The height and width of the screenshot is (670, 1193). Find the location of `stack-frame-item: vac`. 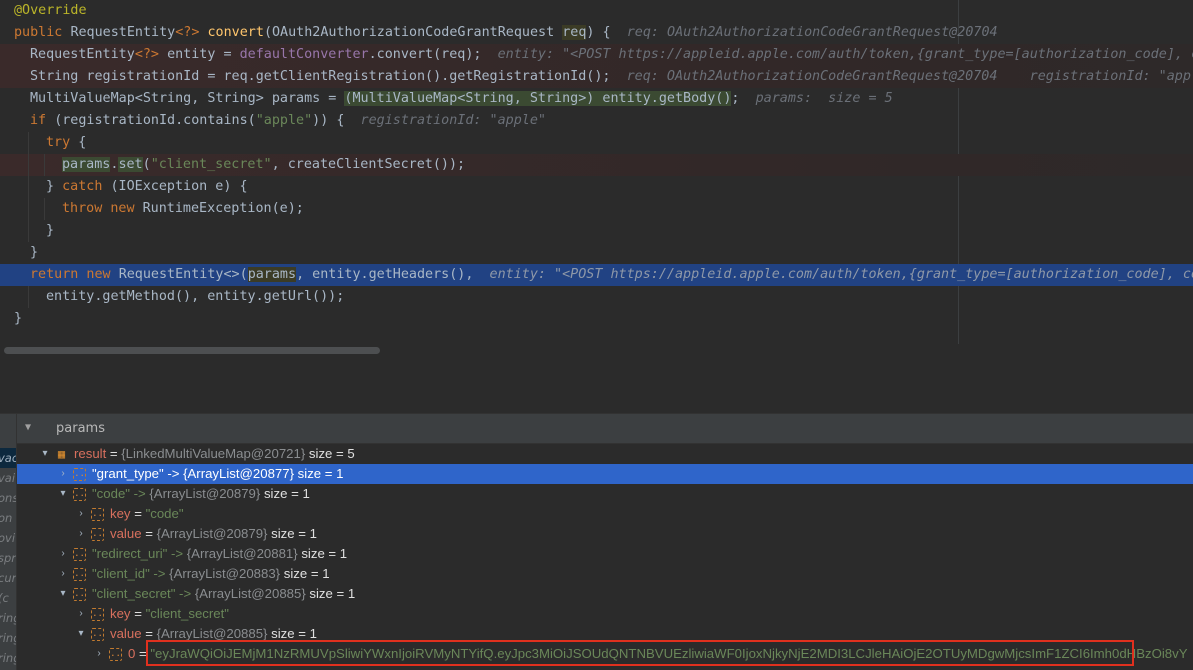

stack-frame-item: vac is located at coordinates (8, 458).